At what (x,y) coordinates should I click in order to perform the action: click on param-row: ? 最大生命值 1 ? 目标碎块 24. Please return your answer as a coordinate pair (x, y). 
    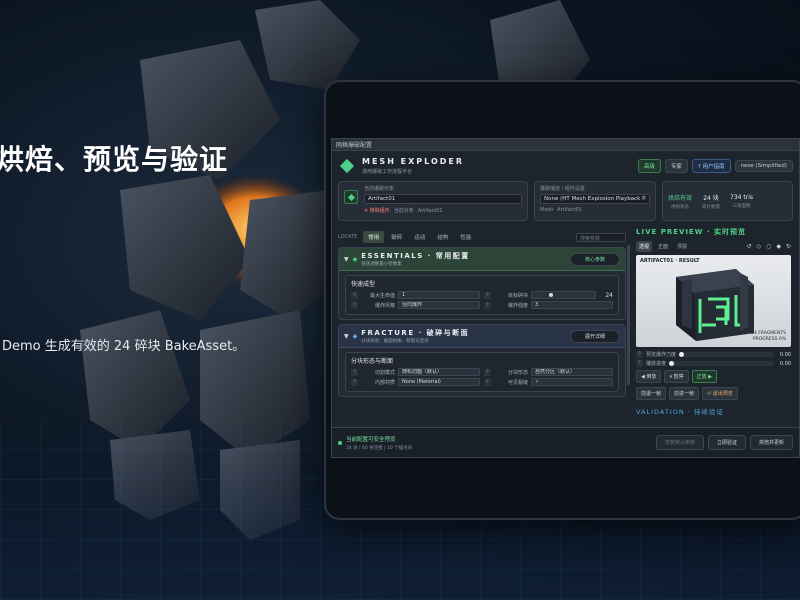
    Looking at the image, I should click on (482, 295).